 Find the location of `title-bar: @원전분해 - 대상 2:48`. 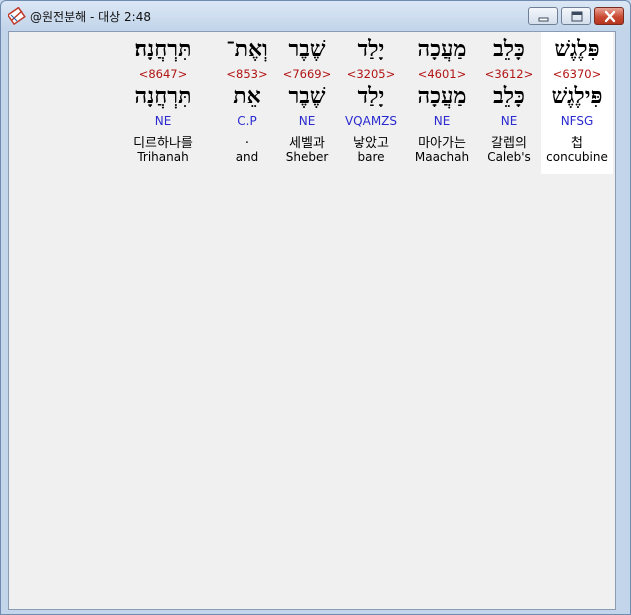

title-bar: @원전분해 - 대상 2:48 is located at coordinates (315, 15).